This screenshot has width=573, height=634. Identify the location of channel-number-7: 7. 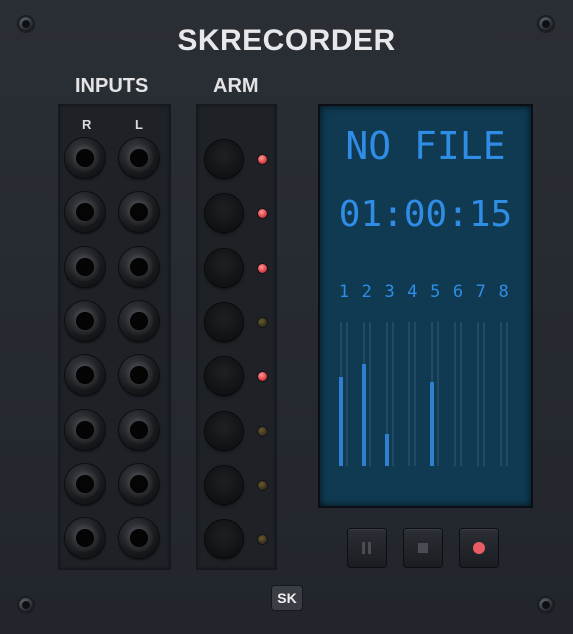
(480, 292).